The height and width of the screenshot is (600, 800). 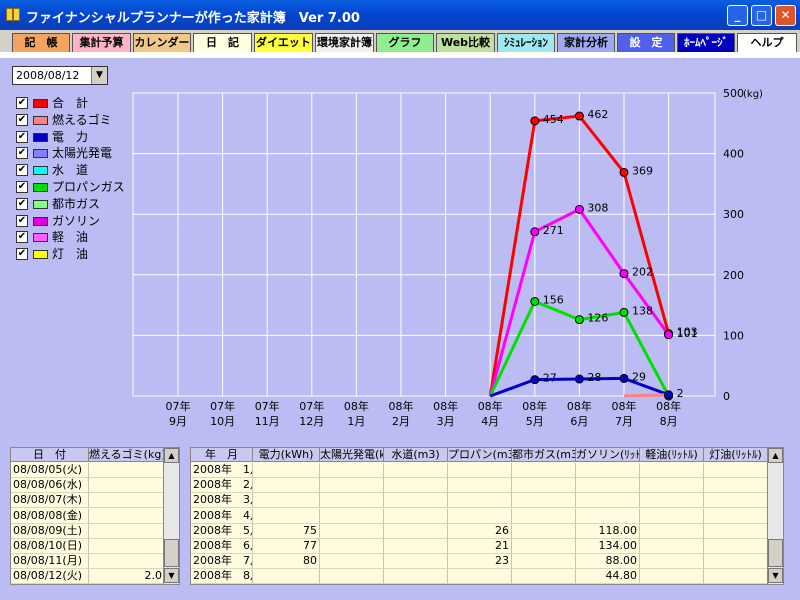 What do you see at coordinates (222, 486) in the screenshot?
I see `table-cell: 2008年 2月` at bounding box center [222, 486].